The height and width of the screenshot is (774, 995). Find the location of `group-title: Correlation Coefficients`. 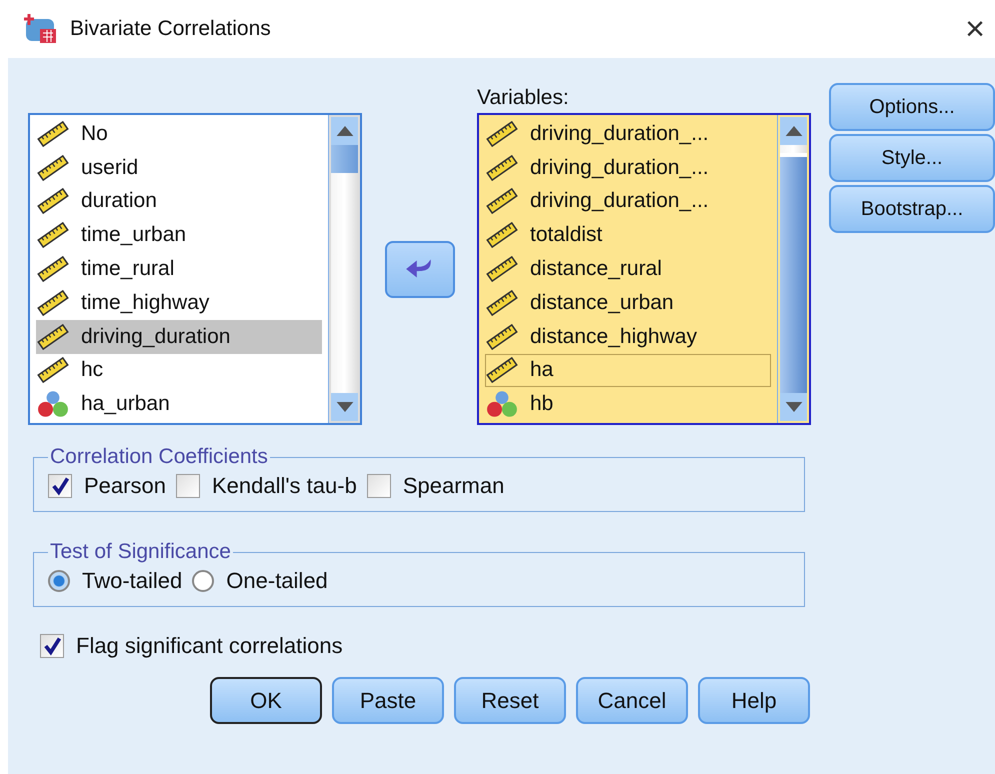

group-title: Correlation Coefficients is located at coordinates (159, 457).